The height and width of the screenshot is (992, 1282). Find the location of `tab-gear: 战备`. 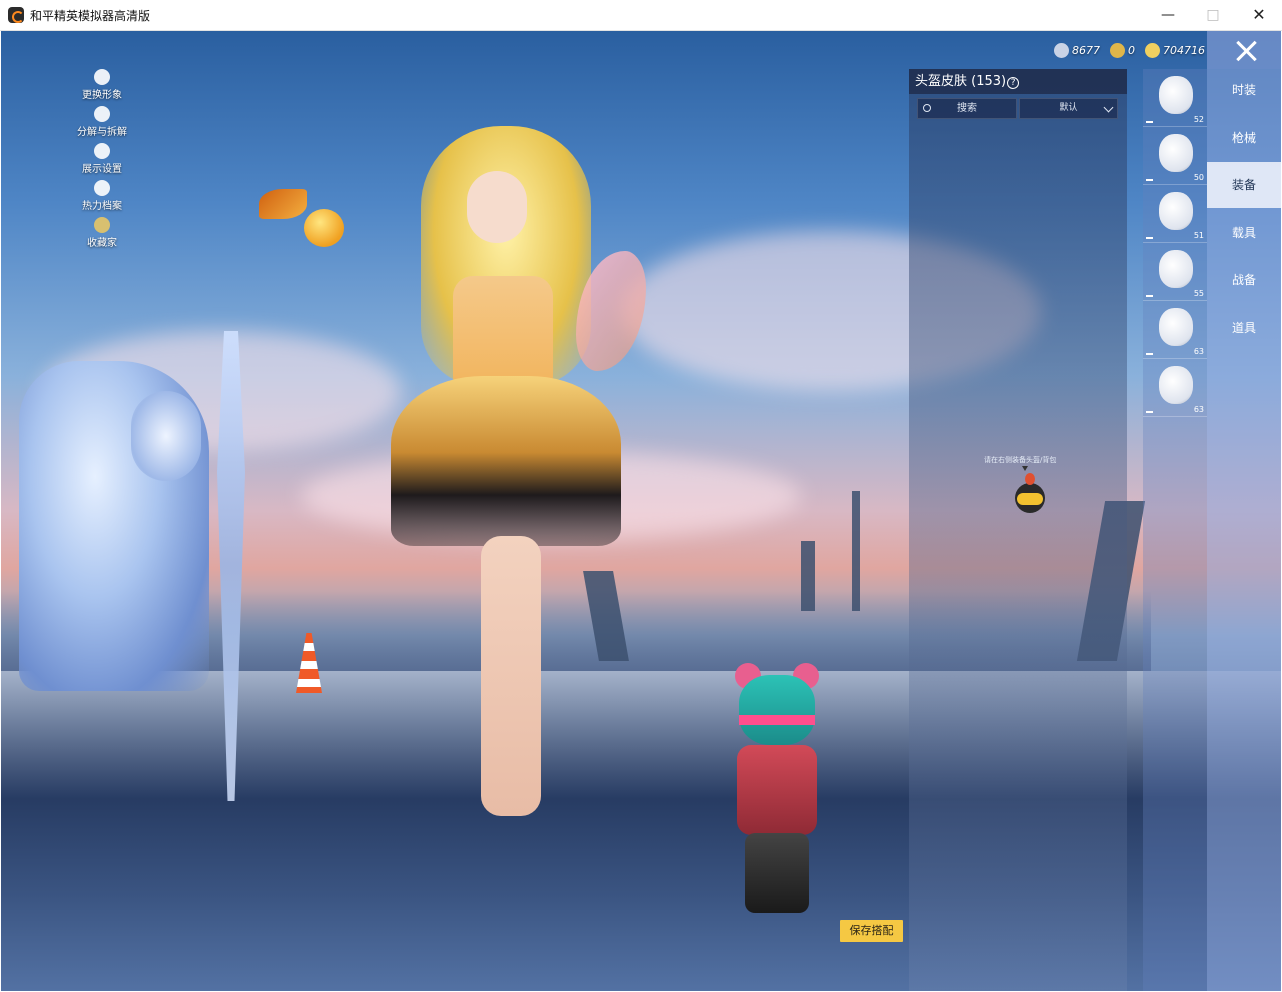

tab-gear: 战备 is located at coordinates (1244, 280).